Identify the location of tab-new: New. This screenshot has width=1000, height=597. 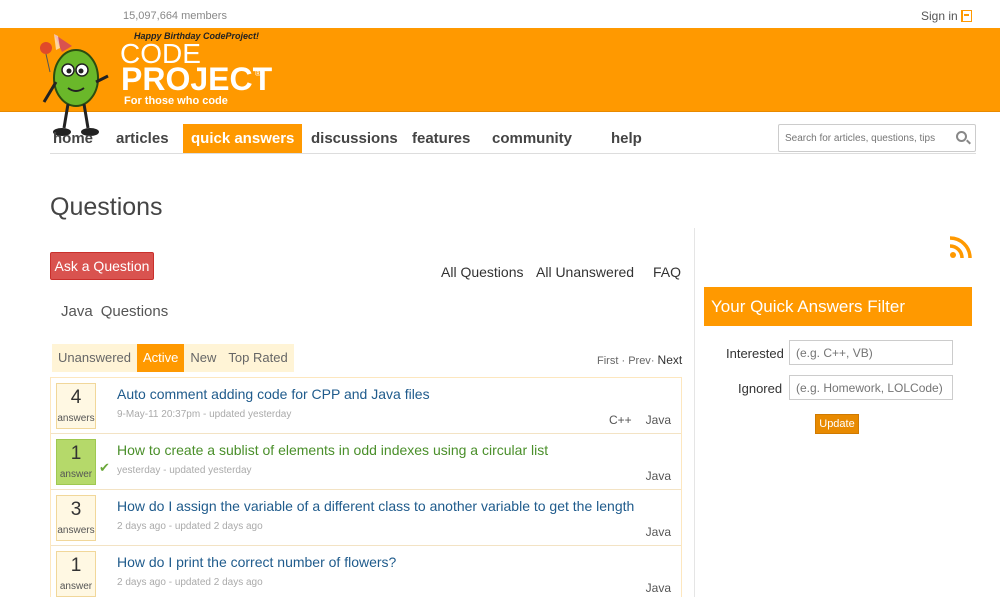
(203, 358).